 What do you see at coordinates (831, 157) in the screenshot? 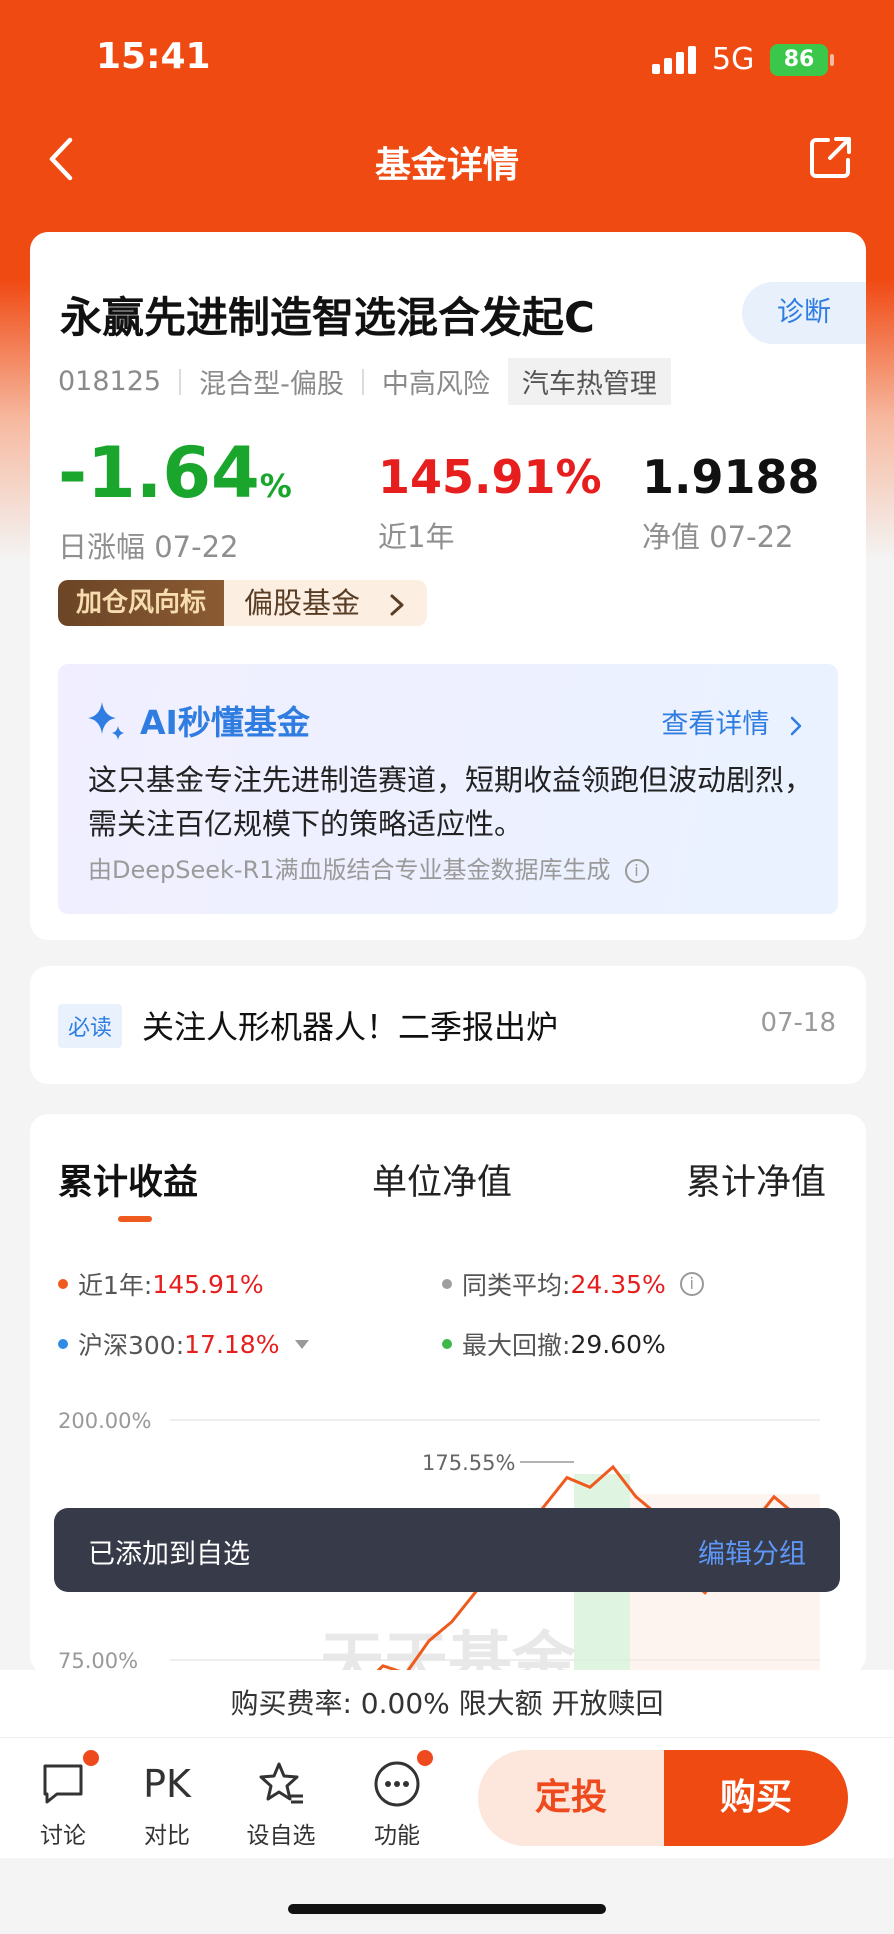
I see `share-icon` at bounding box center [831, 157].